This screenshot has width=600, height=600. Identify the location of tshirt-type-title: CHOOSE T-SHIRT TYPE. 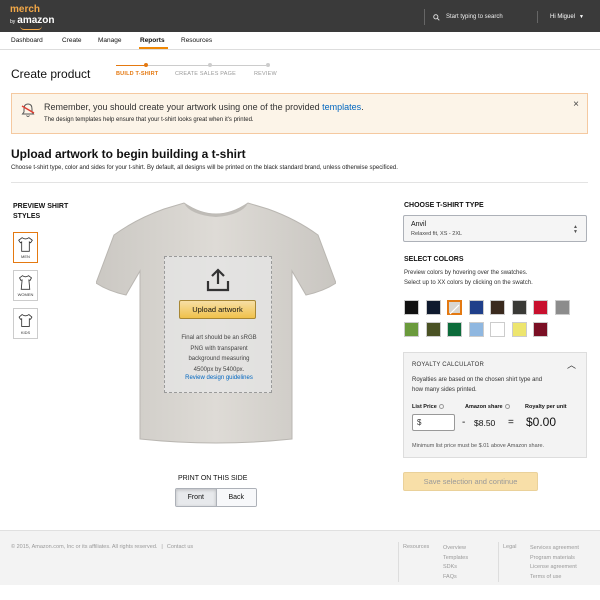
(444, 205).